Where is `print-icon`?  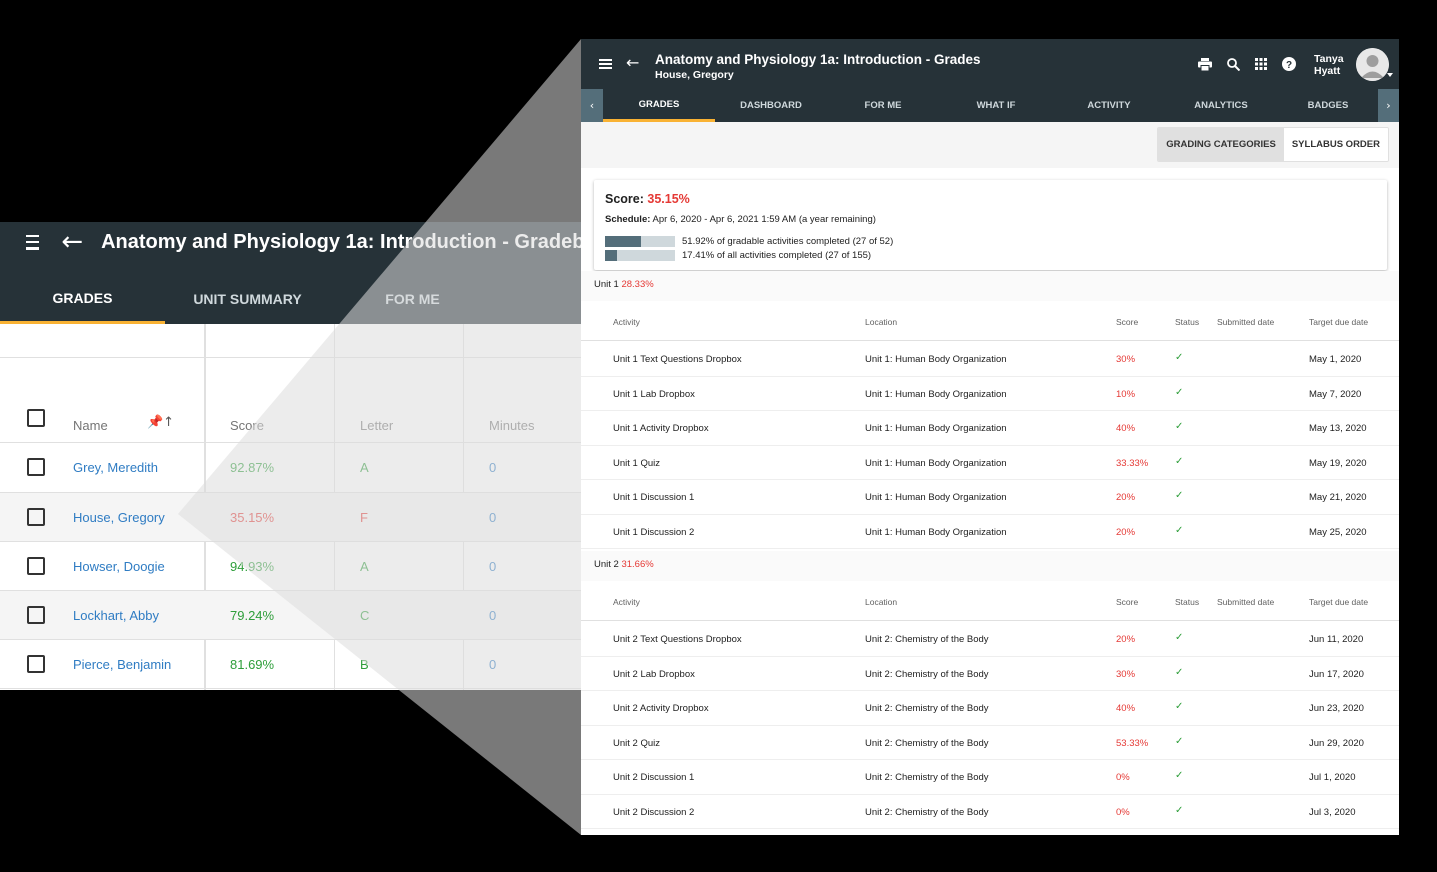 print-icon is located at coordinates (1205, 64).